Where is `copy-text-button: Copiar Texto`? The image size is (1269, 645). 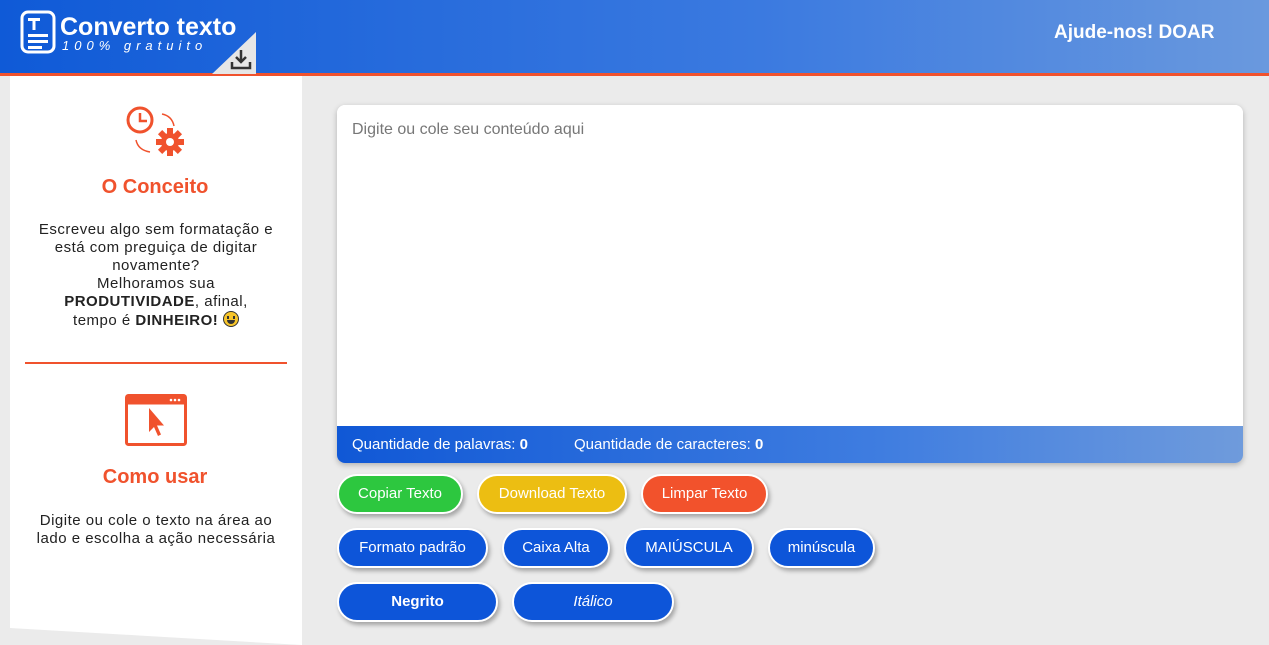
copy-text-button: Copiar Texto is located at coordinates (400, 494).